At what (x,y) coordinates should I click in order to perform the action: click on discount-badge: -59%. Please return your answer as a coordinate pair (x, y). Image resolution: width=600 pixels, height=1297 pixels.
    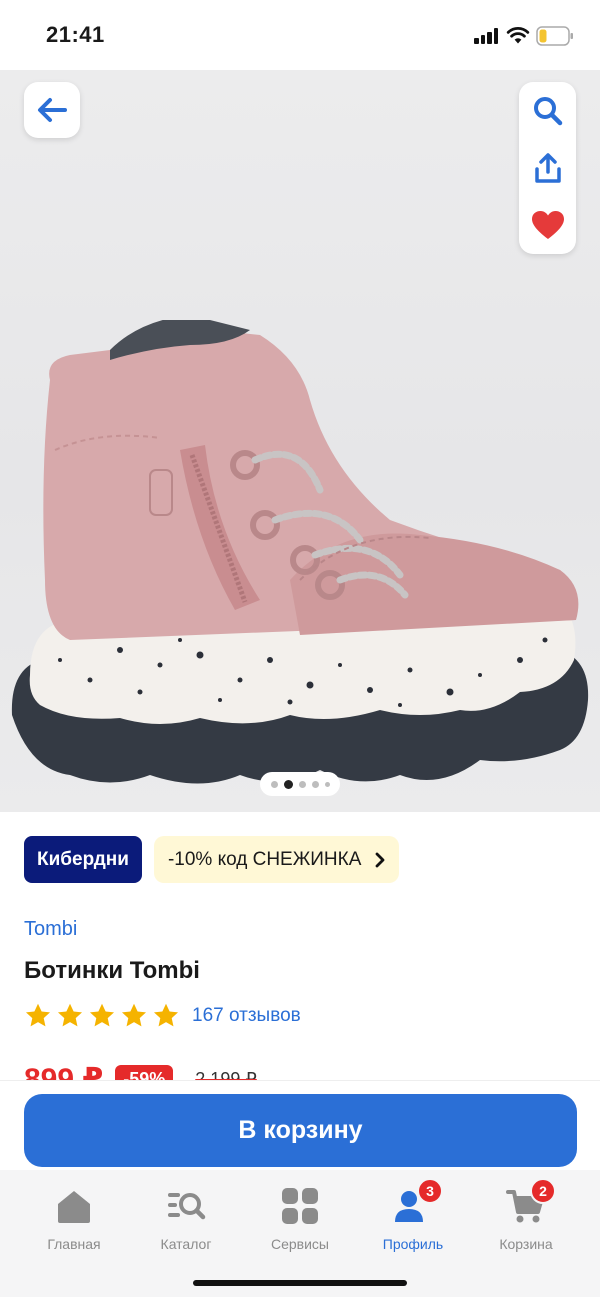
    Looking at the image, I should click on (144, 1073).